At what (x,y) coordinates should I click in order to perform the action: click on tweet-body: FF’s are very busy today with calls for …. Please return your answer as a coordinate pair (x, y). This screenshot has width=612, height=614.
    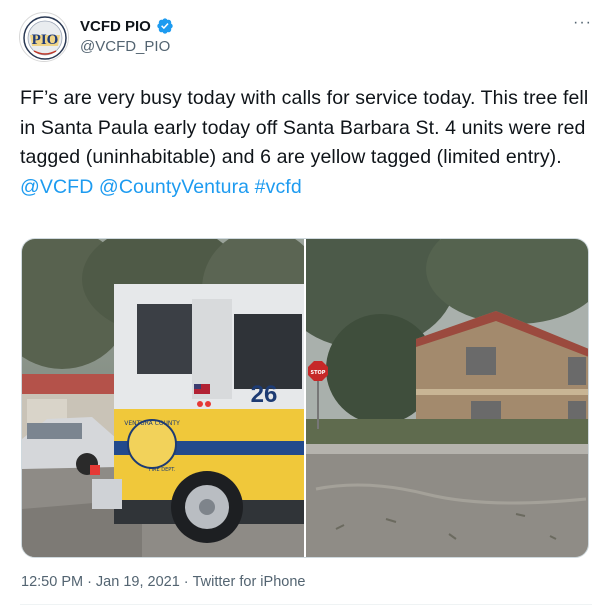
    Looking at the image, I should click on (304, 127).